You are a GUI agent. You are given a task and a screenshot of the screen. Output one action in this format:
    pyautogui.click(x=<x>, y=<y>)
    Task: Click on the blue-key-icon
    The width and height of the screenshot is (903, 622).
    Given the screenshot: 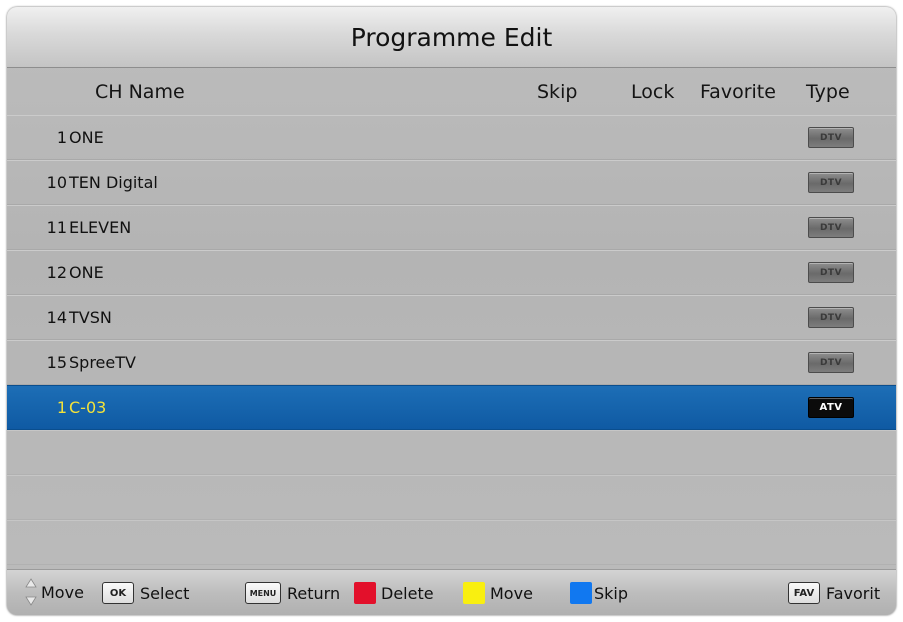 What is the action you would take?
    pyautogui.click(x=581, y=593)
    